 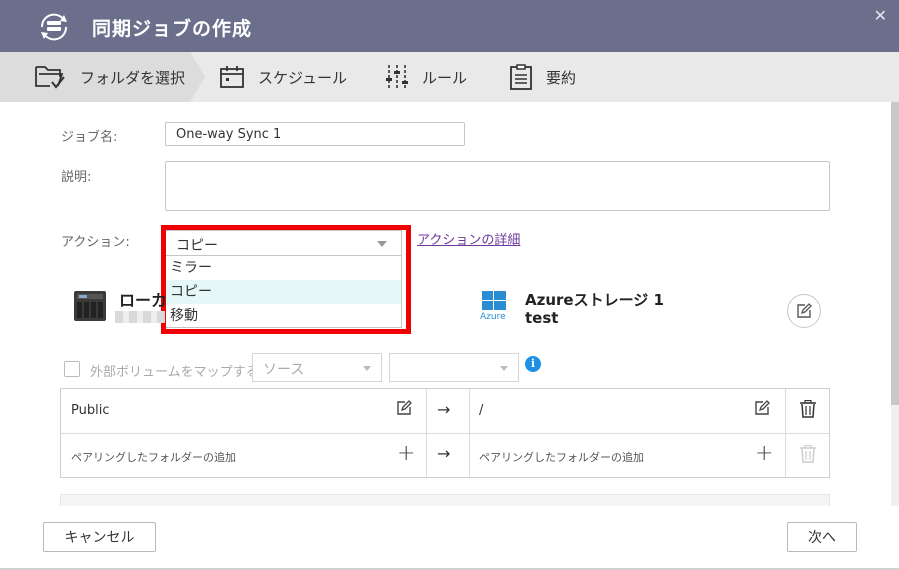 I want to click on azure-logo-text: Azure, so click(x=493, y=317).